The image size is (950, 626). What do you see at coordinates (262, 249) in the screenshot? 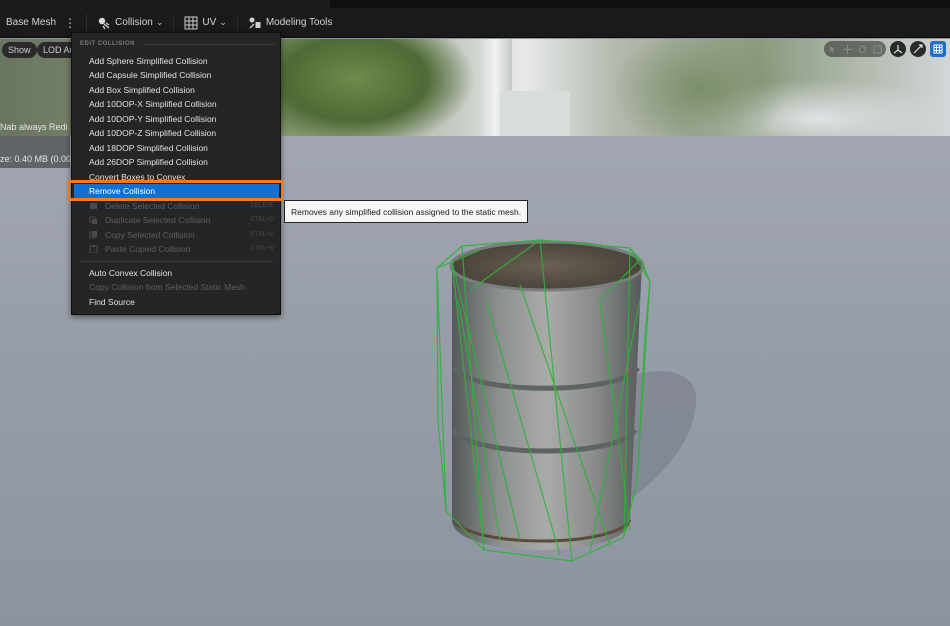
I see `shortcut-label: CTRL+V` at bounding box center [262, 249].